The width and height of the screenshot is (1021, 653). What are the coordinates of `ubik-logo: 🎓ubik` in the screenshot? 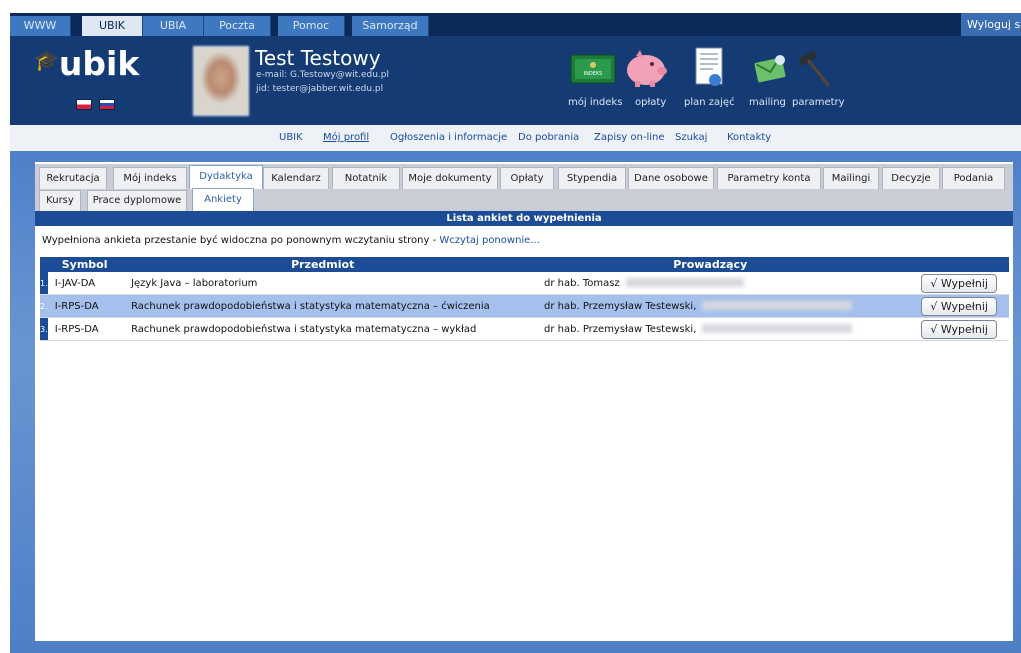 It's located at (86, 63).